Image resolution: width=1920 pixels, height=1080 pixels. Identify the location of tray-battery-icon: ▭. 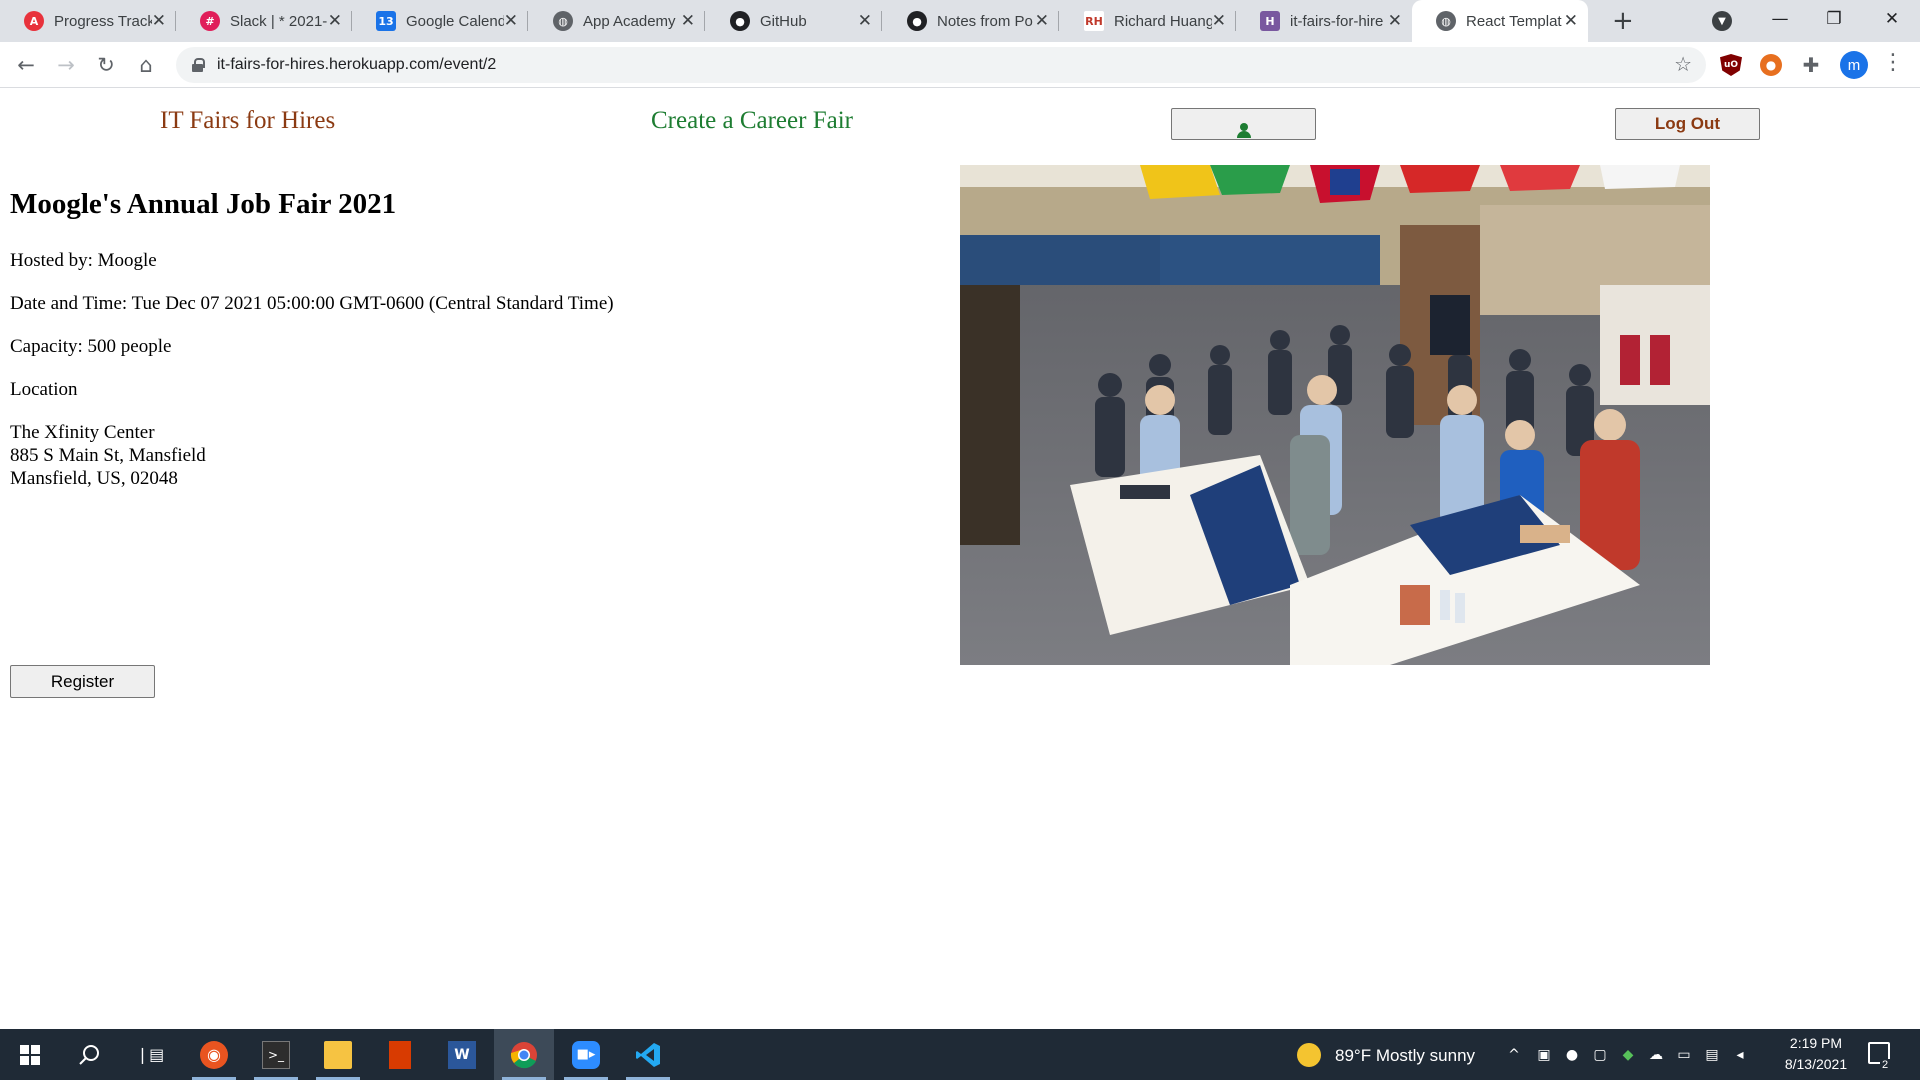
(1684, 1055).